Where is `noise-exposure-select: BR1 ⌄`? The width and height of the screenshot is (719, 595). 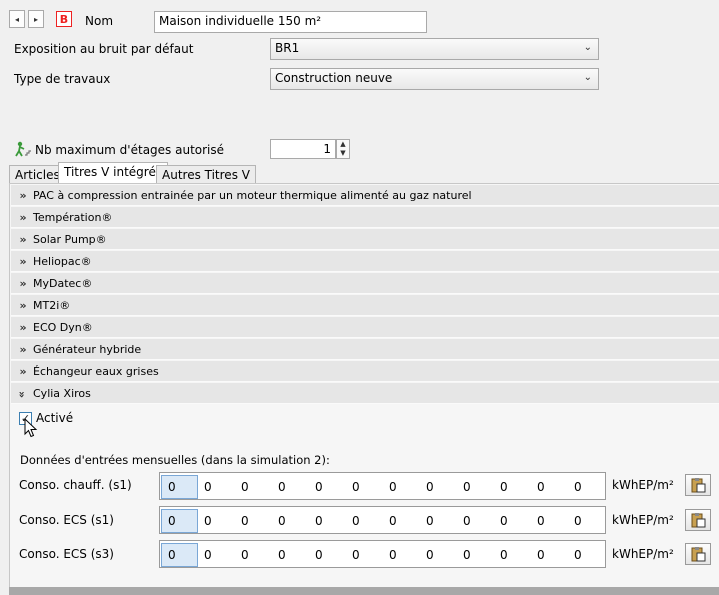
noise-exposure-select: BR1 ⌄ is located at coordinates (434, 49).